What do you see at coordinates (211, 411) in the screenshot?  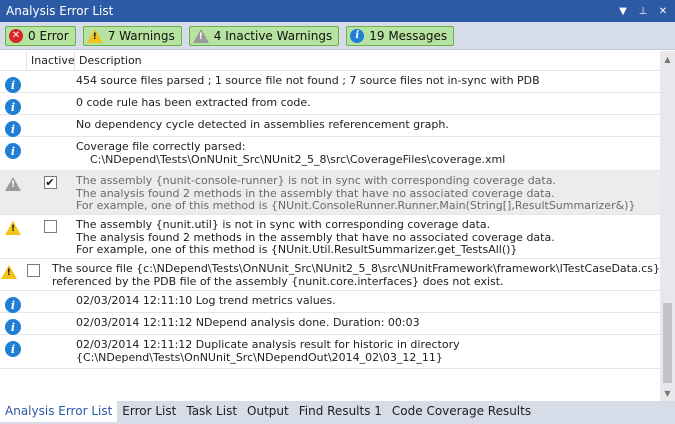 I see `tab-task-list: Task List` at bounding box center [211, 411].